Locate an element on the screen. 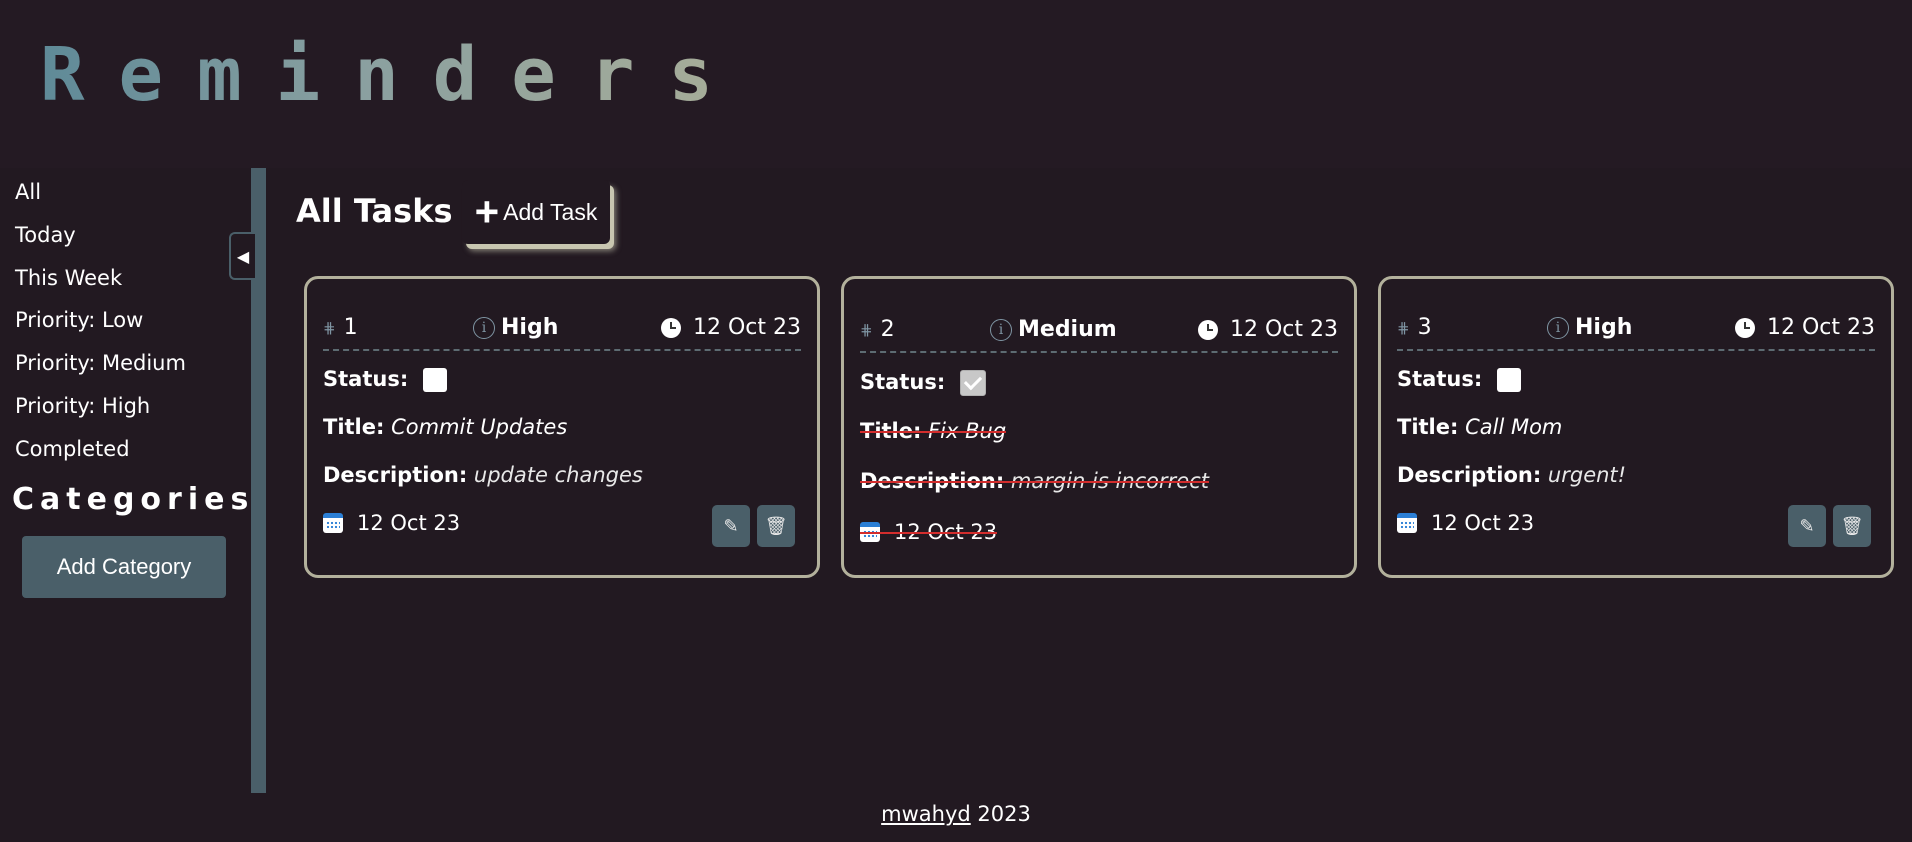 The width and height of the screenshot is (1912, 842). sidebar-item-priority-high: Priority: High is located at coordinates (82, 406).